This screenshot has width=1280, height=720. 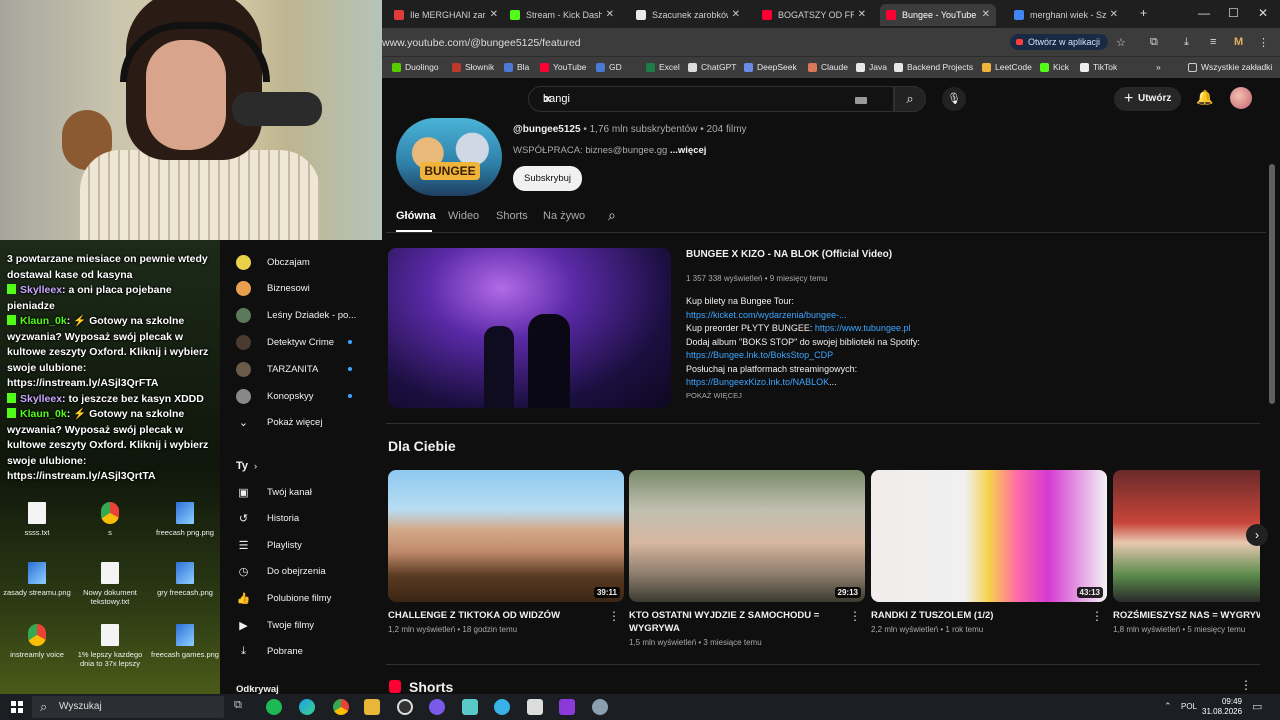 I want to click on bookmark-item: TikTok, so click(x=1098, y=67).